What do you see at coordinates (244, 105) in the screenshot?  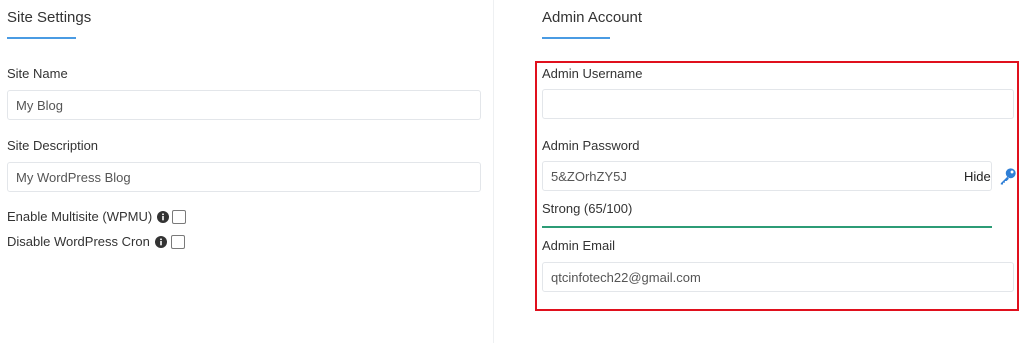 I see `site-name-input` at bounding box center [244, 105].